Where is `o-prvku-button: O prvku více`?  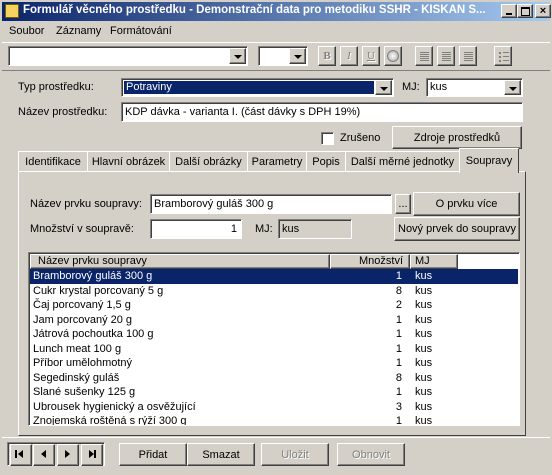
o-prvku-button: O prvku více is located at coordinates (466, 204).